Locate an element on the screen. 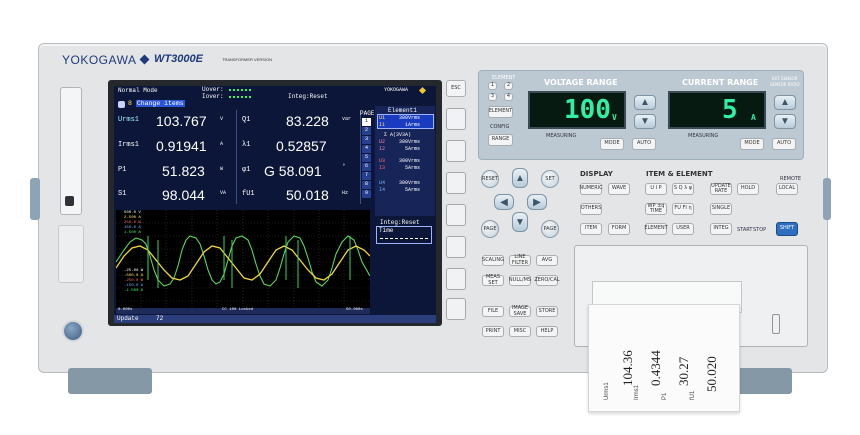 The height and width of the screenshot is (435, 860). current-down-button: ▼ is located at coordinates (785, 121).